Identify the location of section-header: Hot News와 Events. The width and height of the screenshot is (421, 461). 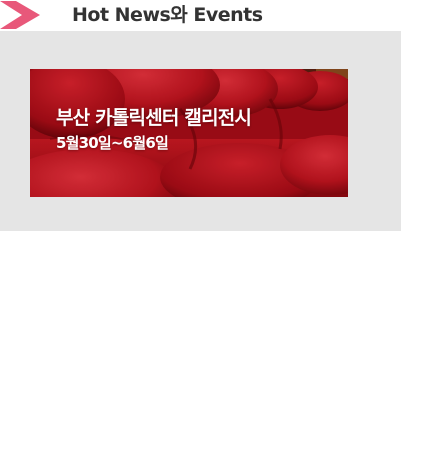
(210, 15).